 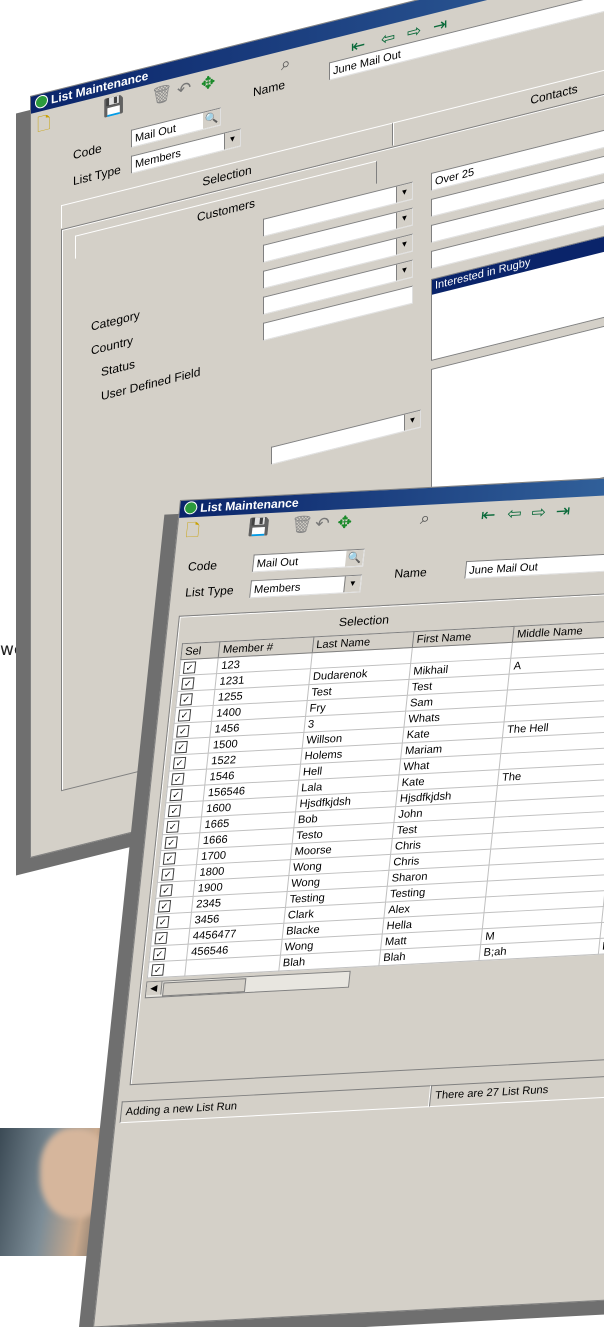 What do you see at coordinates (167, 969) in the screenshot?
I see `sel-cell: ✓` at bounding box center [167, 969].